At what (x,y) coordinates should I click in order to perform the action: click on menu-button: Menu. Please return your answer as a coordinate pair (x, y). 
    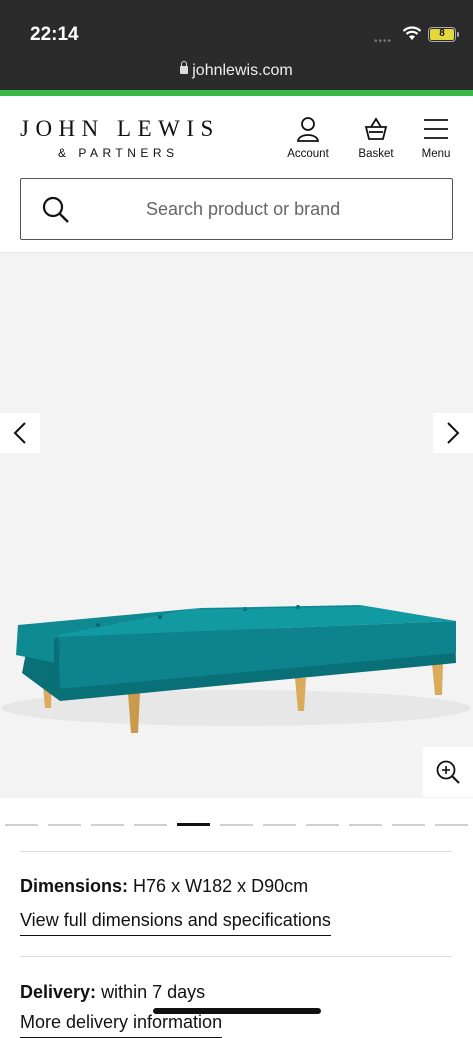
    Looking at the image, I should click on (436, 138).